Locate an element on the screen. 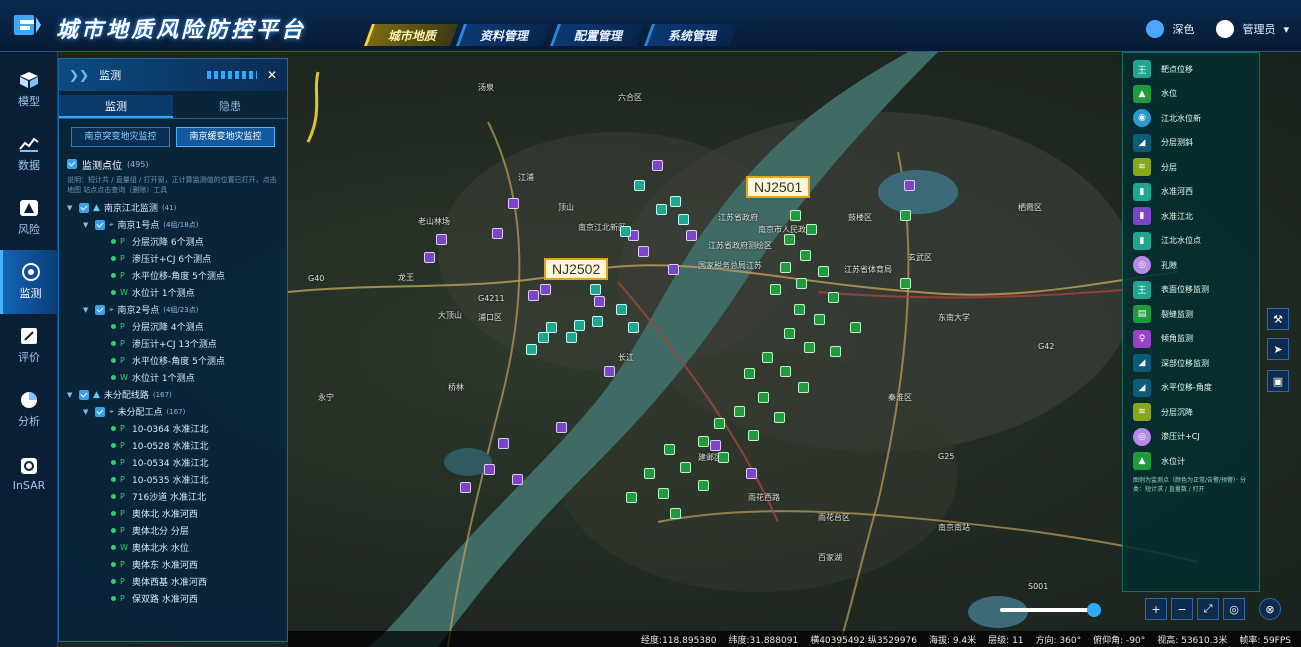 The image size is (1301, 647). sudden-disaster-button: 南京突变地灾监控 is located at coordinates (120, 137).